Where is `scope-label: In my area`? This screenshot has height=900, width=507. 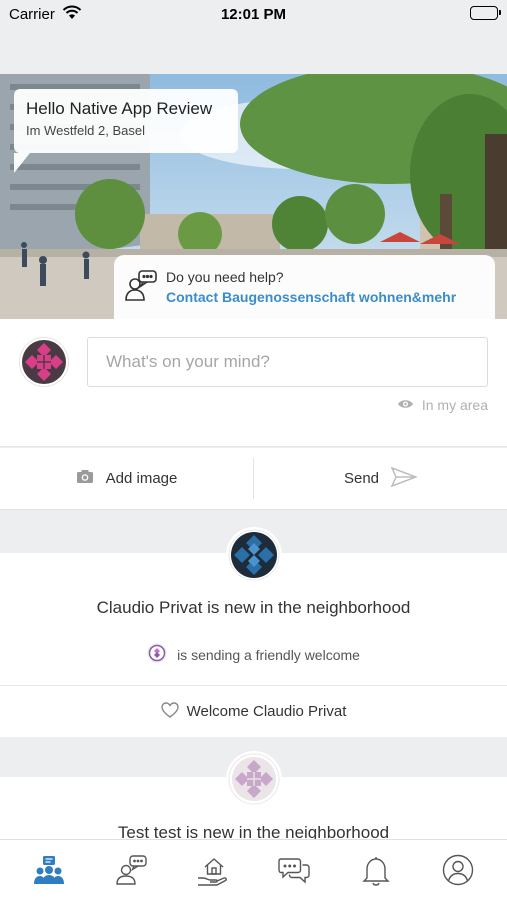
scope-label: In my area is located at coordinates (454, 405).